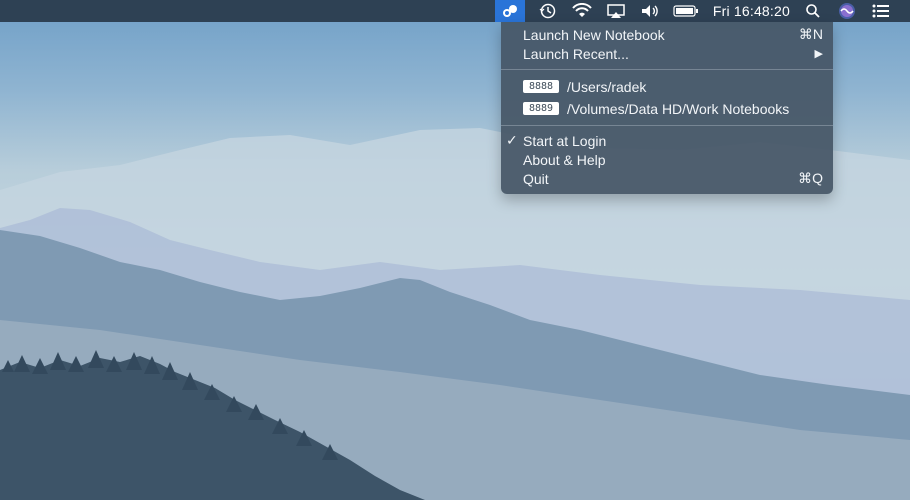  I want to click on menu-bar-clock: Fri 16:48:20, so click(752, 11).